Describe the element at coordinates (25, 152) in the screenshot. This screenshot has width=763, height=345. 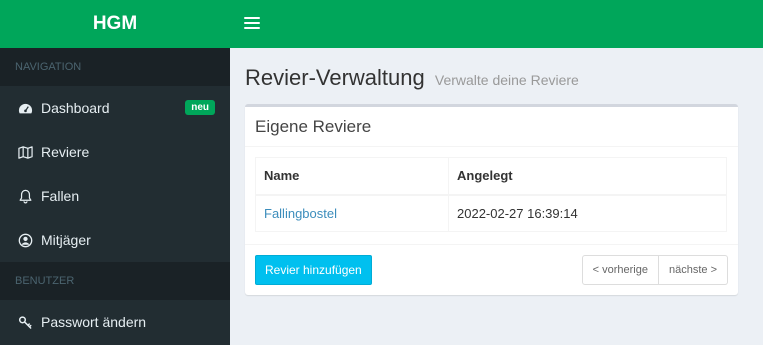
I see `map-icon` at that location.